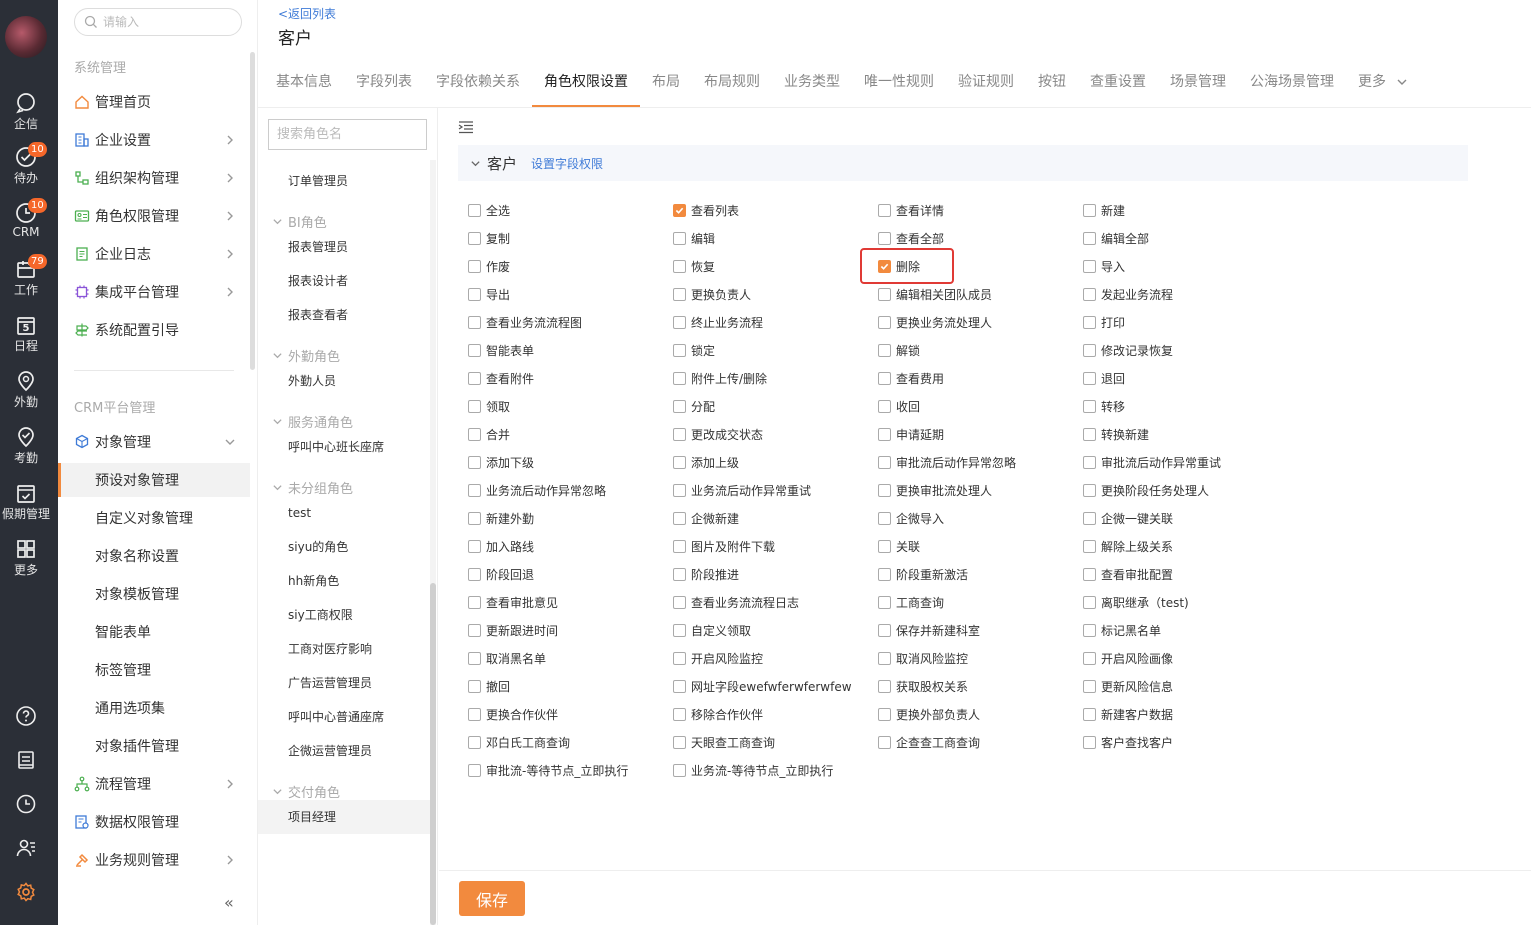 This screenshot has width=1531, height=925. I want to click on role-item: 项目经理, so click(344, 817).